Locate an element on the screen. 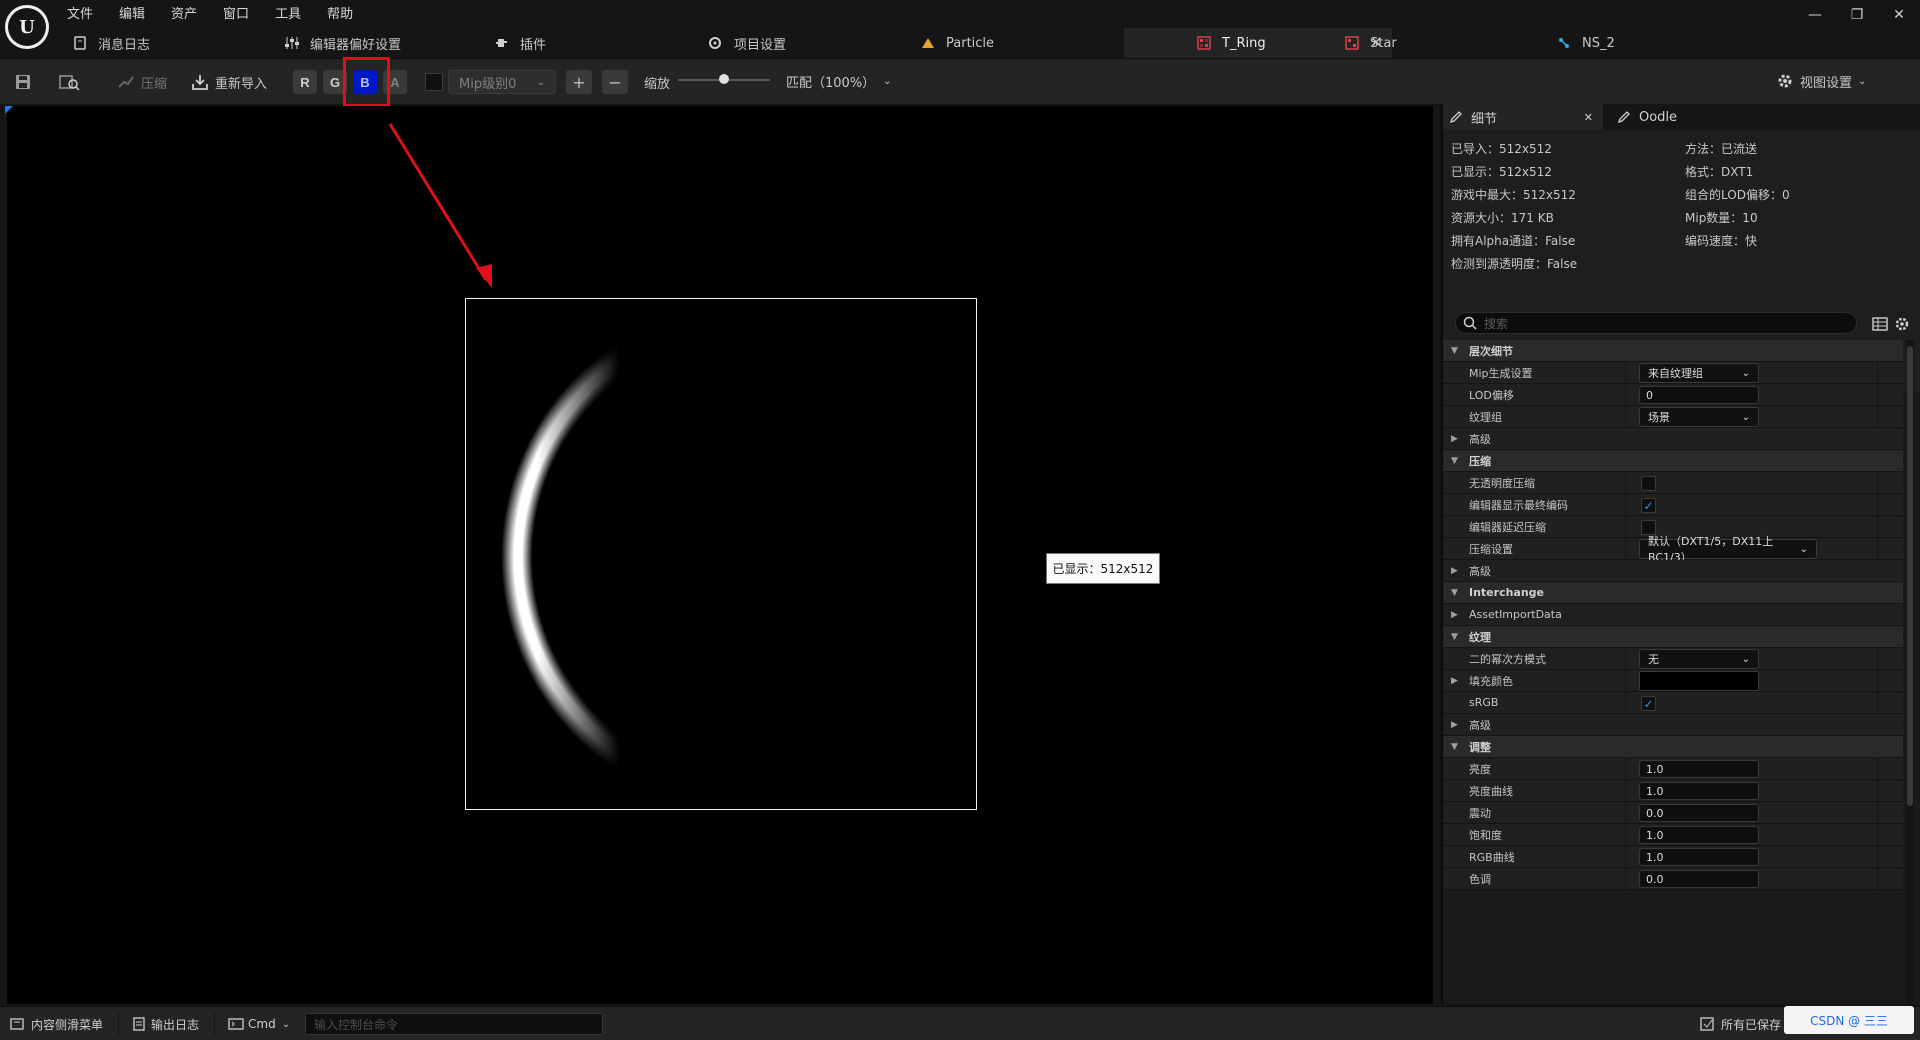 The image size is (1920, 1040). menu-asset: 资产 is located at coordinates (184, 12).